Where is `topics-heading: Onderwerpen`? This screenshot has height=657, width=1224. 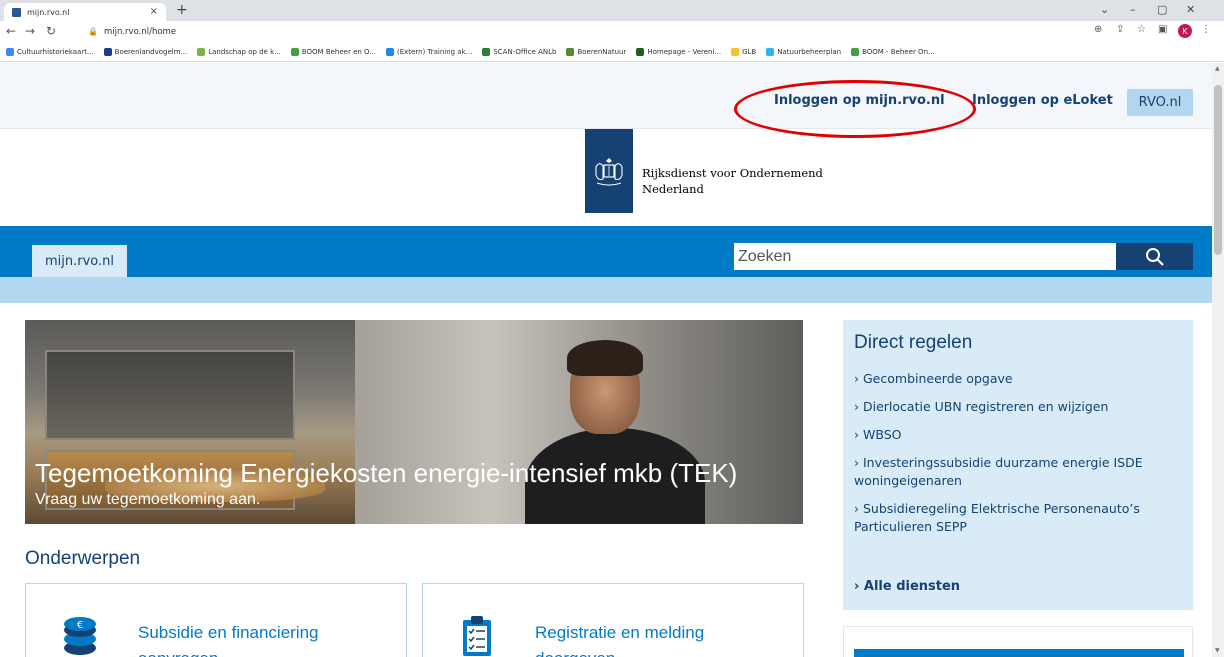
topics-heading: Onderwerpen is located at coordinates (83, 558).